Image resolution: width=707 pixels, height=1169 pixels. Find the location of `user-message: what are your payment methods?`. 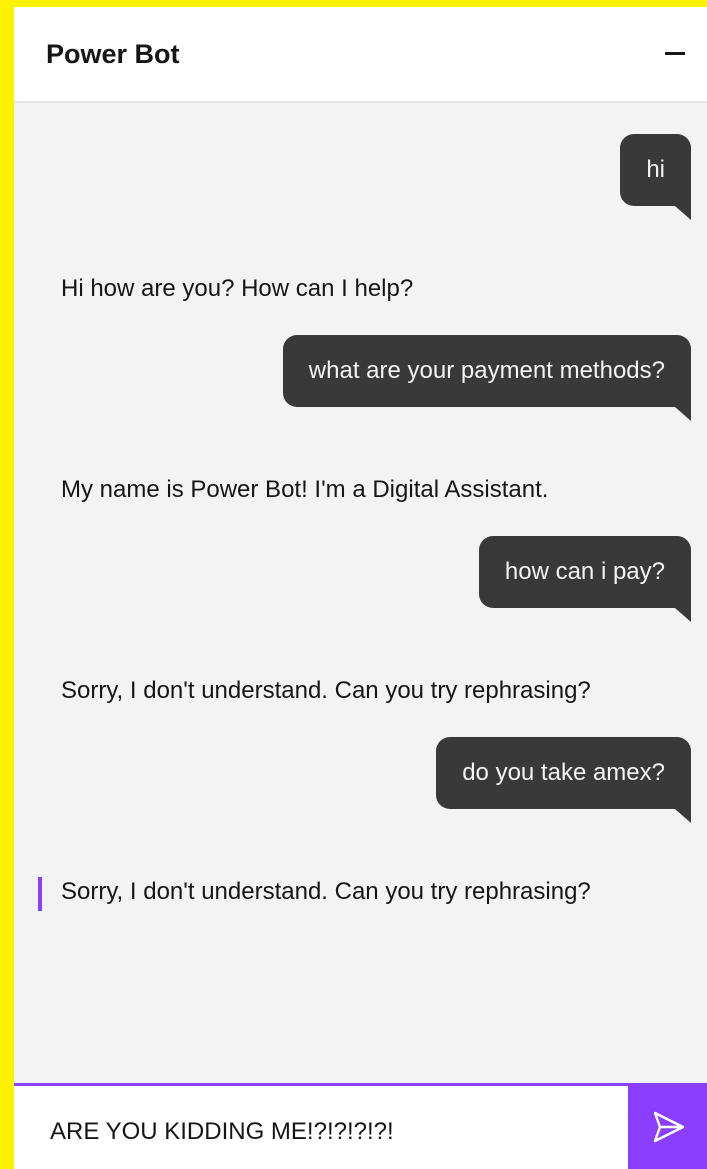

user-message: what are your payment methods? is located at coordinates (486, 378).